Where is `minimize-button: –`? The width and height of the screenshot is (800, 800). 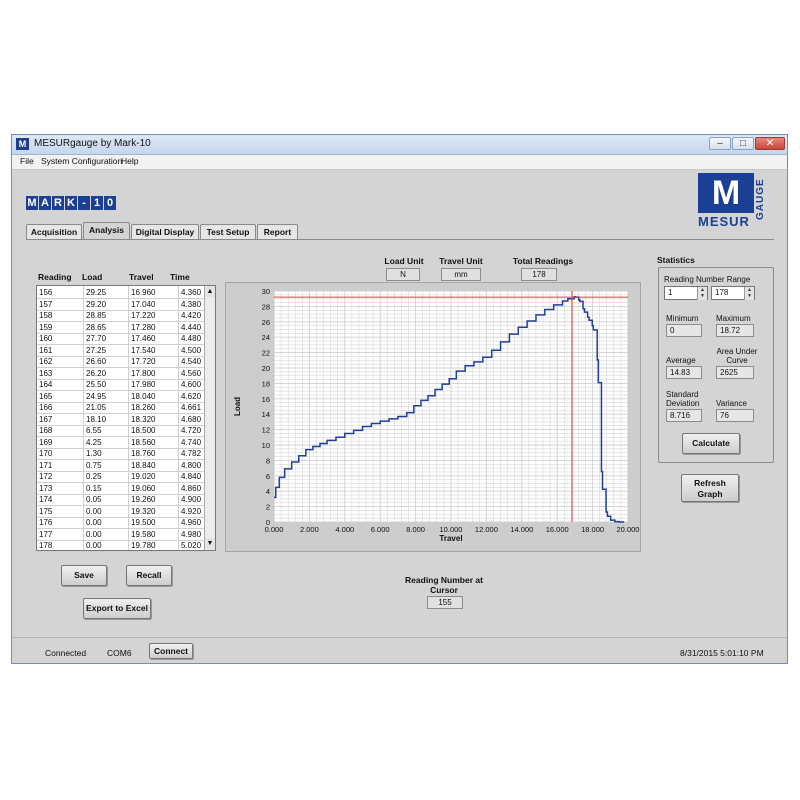 minimize-button: – is located at coordinates (720, 143).